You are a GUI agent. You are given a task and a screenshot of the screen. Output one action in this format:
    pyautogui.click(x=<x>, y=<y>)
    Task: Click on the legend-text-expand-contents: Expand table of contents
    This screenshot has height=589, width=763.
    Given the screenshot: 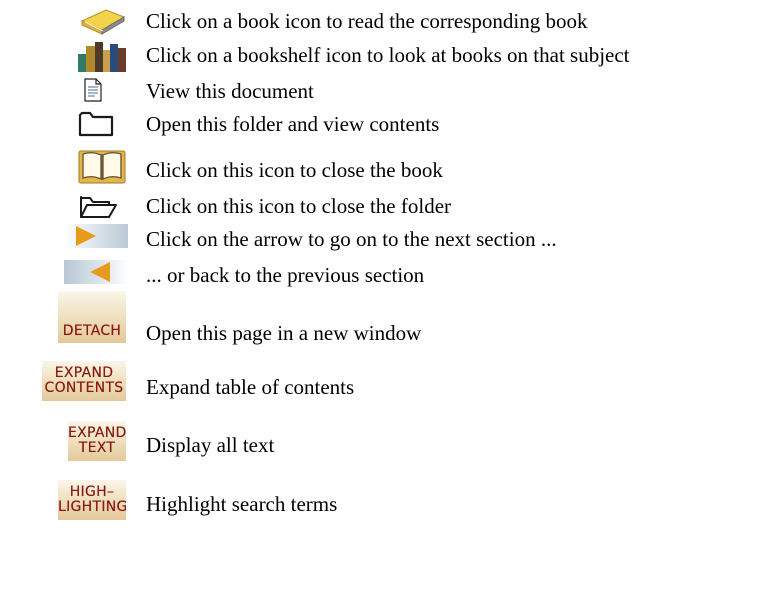 What is the action you would take?
    pyautogui.click(x=250, y=387)
    